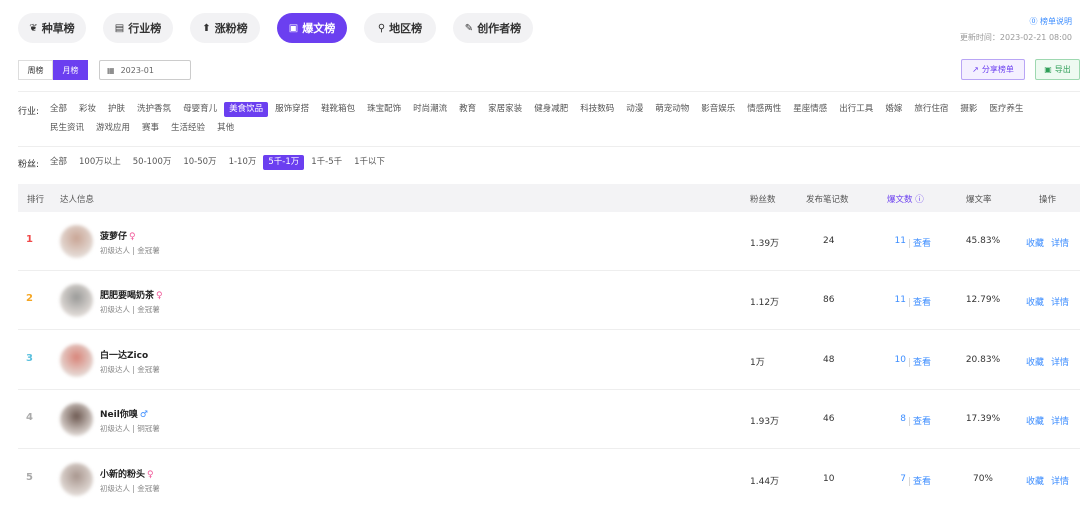  What do you see at coordinates (29, 298) in the screenshot?
I see `rank-number: 2` at bounding box center [29, 298].